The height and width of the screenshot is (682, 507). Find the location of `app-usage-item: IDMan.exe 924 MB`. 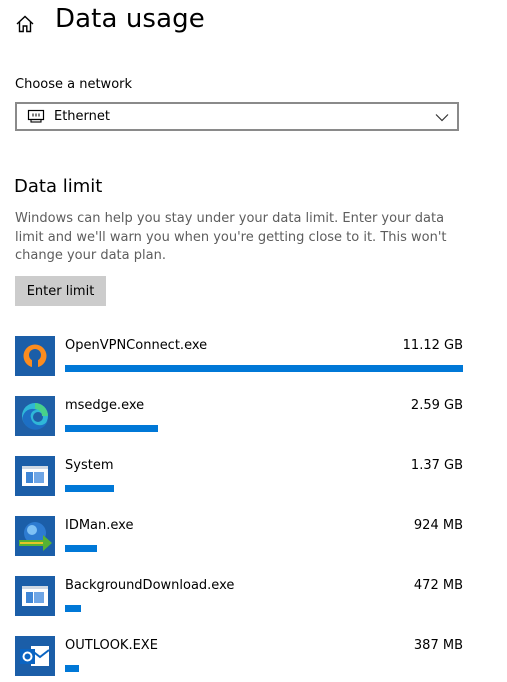

app-usage-item: IDMan.exe 924 MB is located at coordinates (239, 539).